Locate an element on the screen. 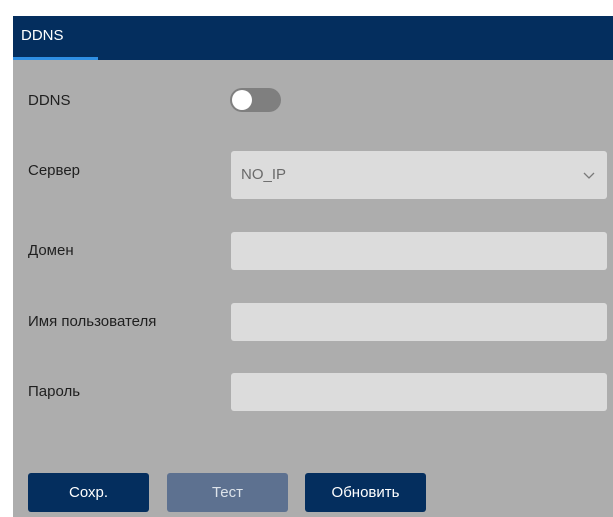  refresh-button: Обновить is located at coordinates (365, 492).